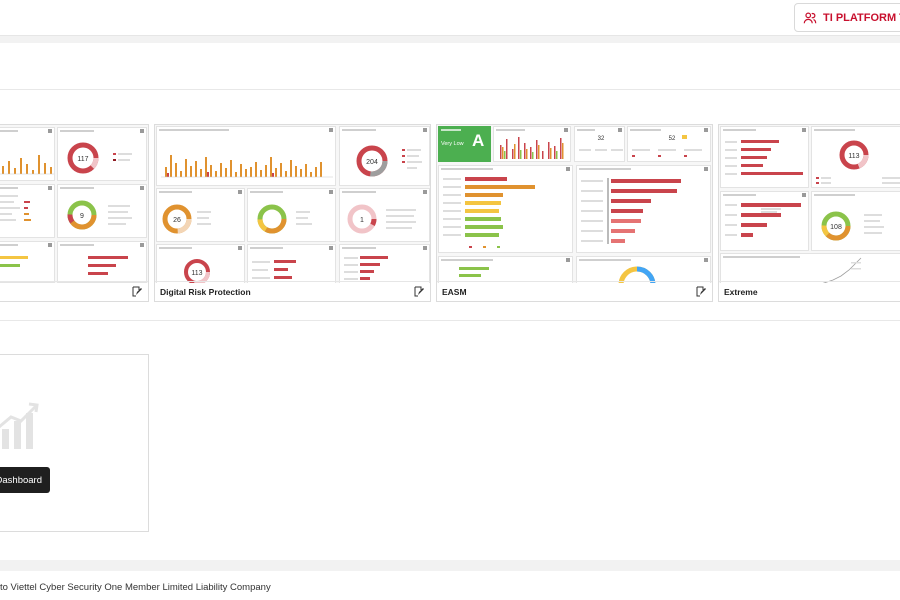  I want to click on stat-value: 32, so click(601, 139).